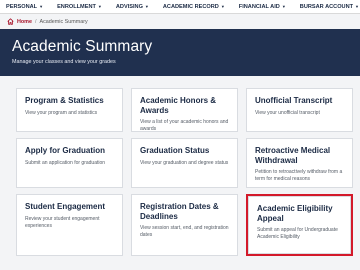  Describe the element at coordinates (61, 112) in the screenshot. I see `card-description: View your program and statistics` at that location.